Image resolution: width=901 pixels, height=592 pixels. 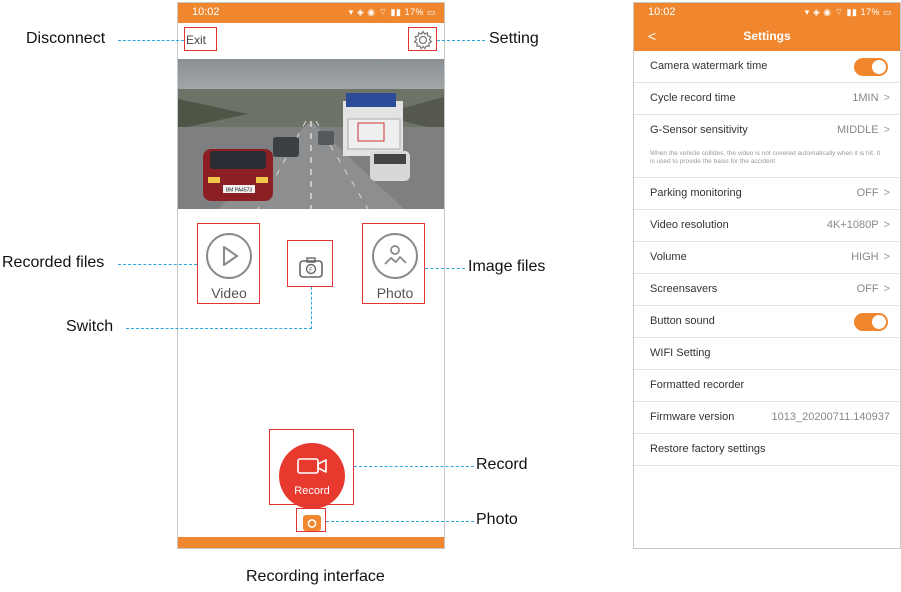 What do you see at coordinates (865, 98) in the screenshot?
I see `setting-value: 1MIN` at bounding box center [865, 98].